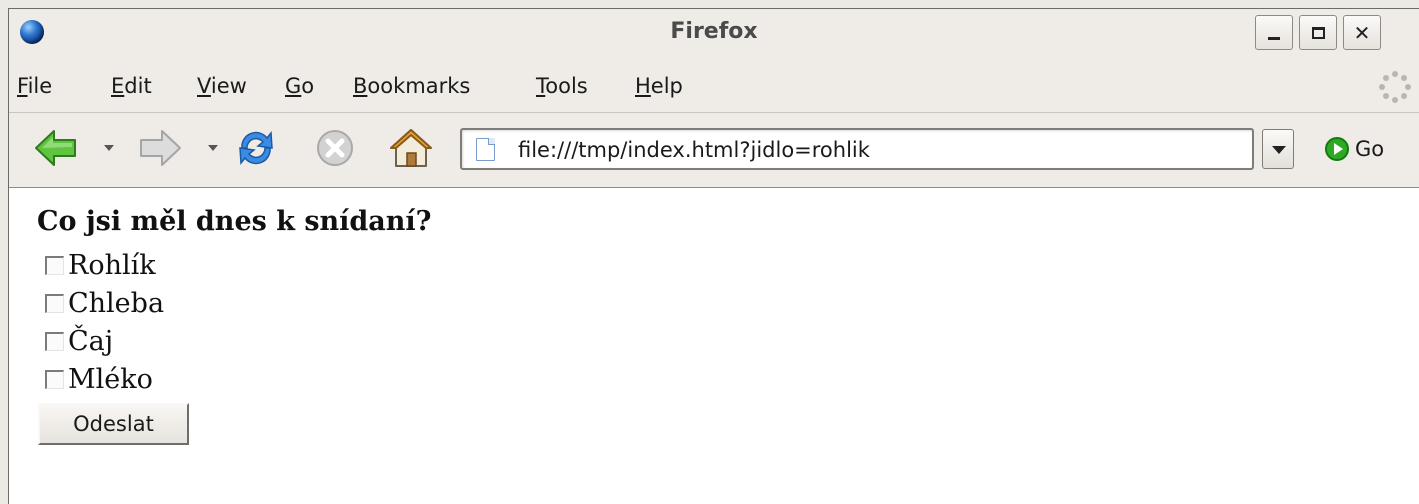  Describe the element at coordinates (1354, 149) in the screenshot. I see `go-button: Go` at that location.